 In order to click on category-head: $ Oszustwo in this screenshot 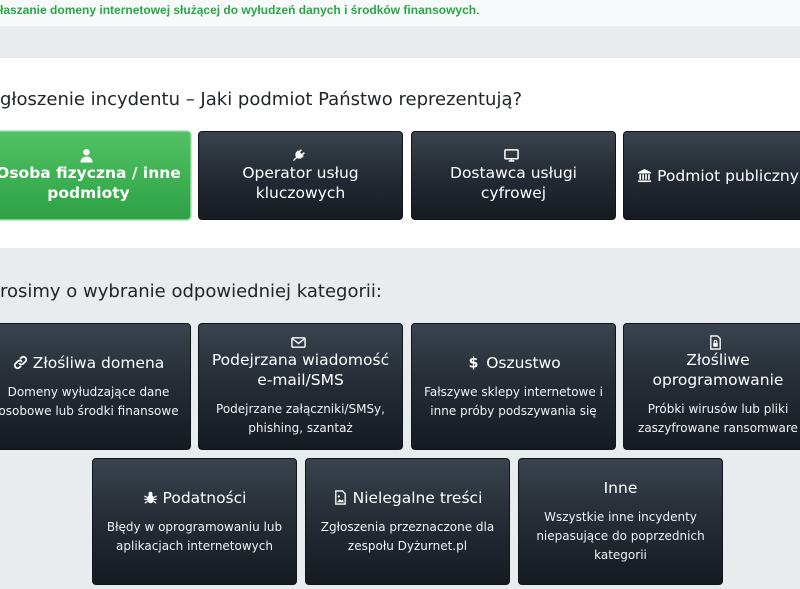, I will do `click(513, 363)`.